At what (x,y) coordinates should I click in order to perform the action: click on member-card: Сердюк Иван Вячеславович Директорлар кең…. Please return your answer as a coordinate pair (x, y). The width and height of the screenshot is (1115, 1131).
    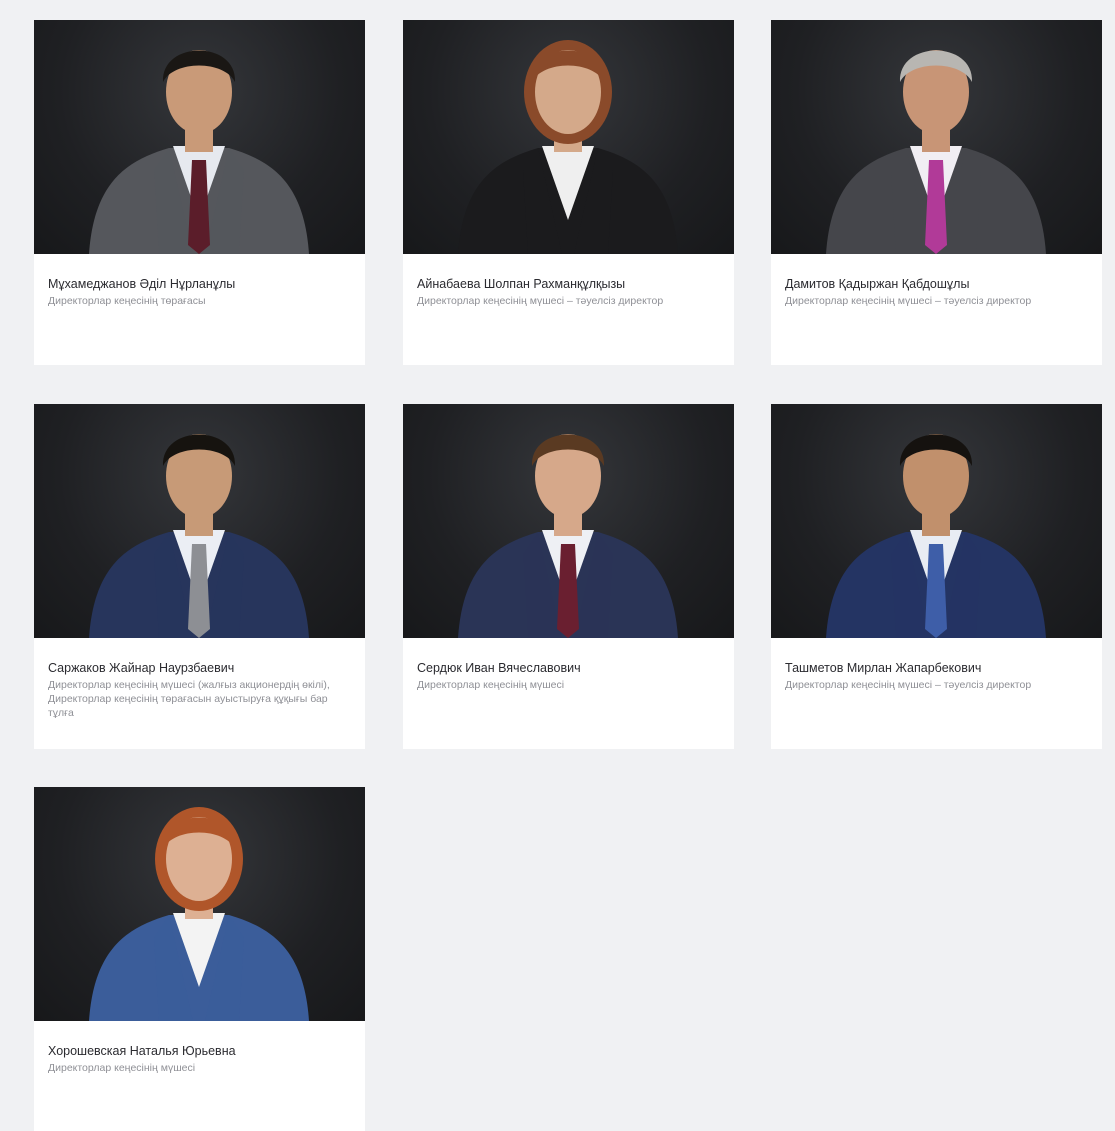
    Looking at the image, I should click on (568, 576).